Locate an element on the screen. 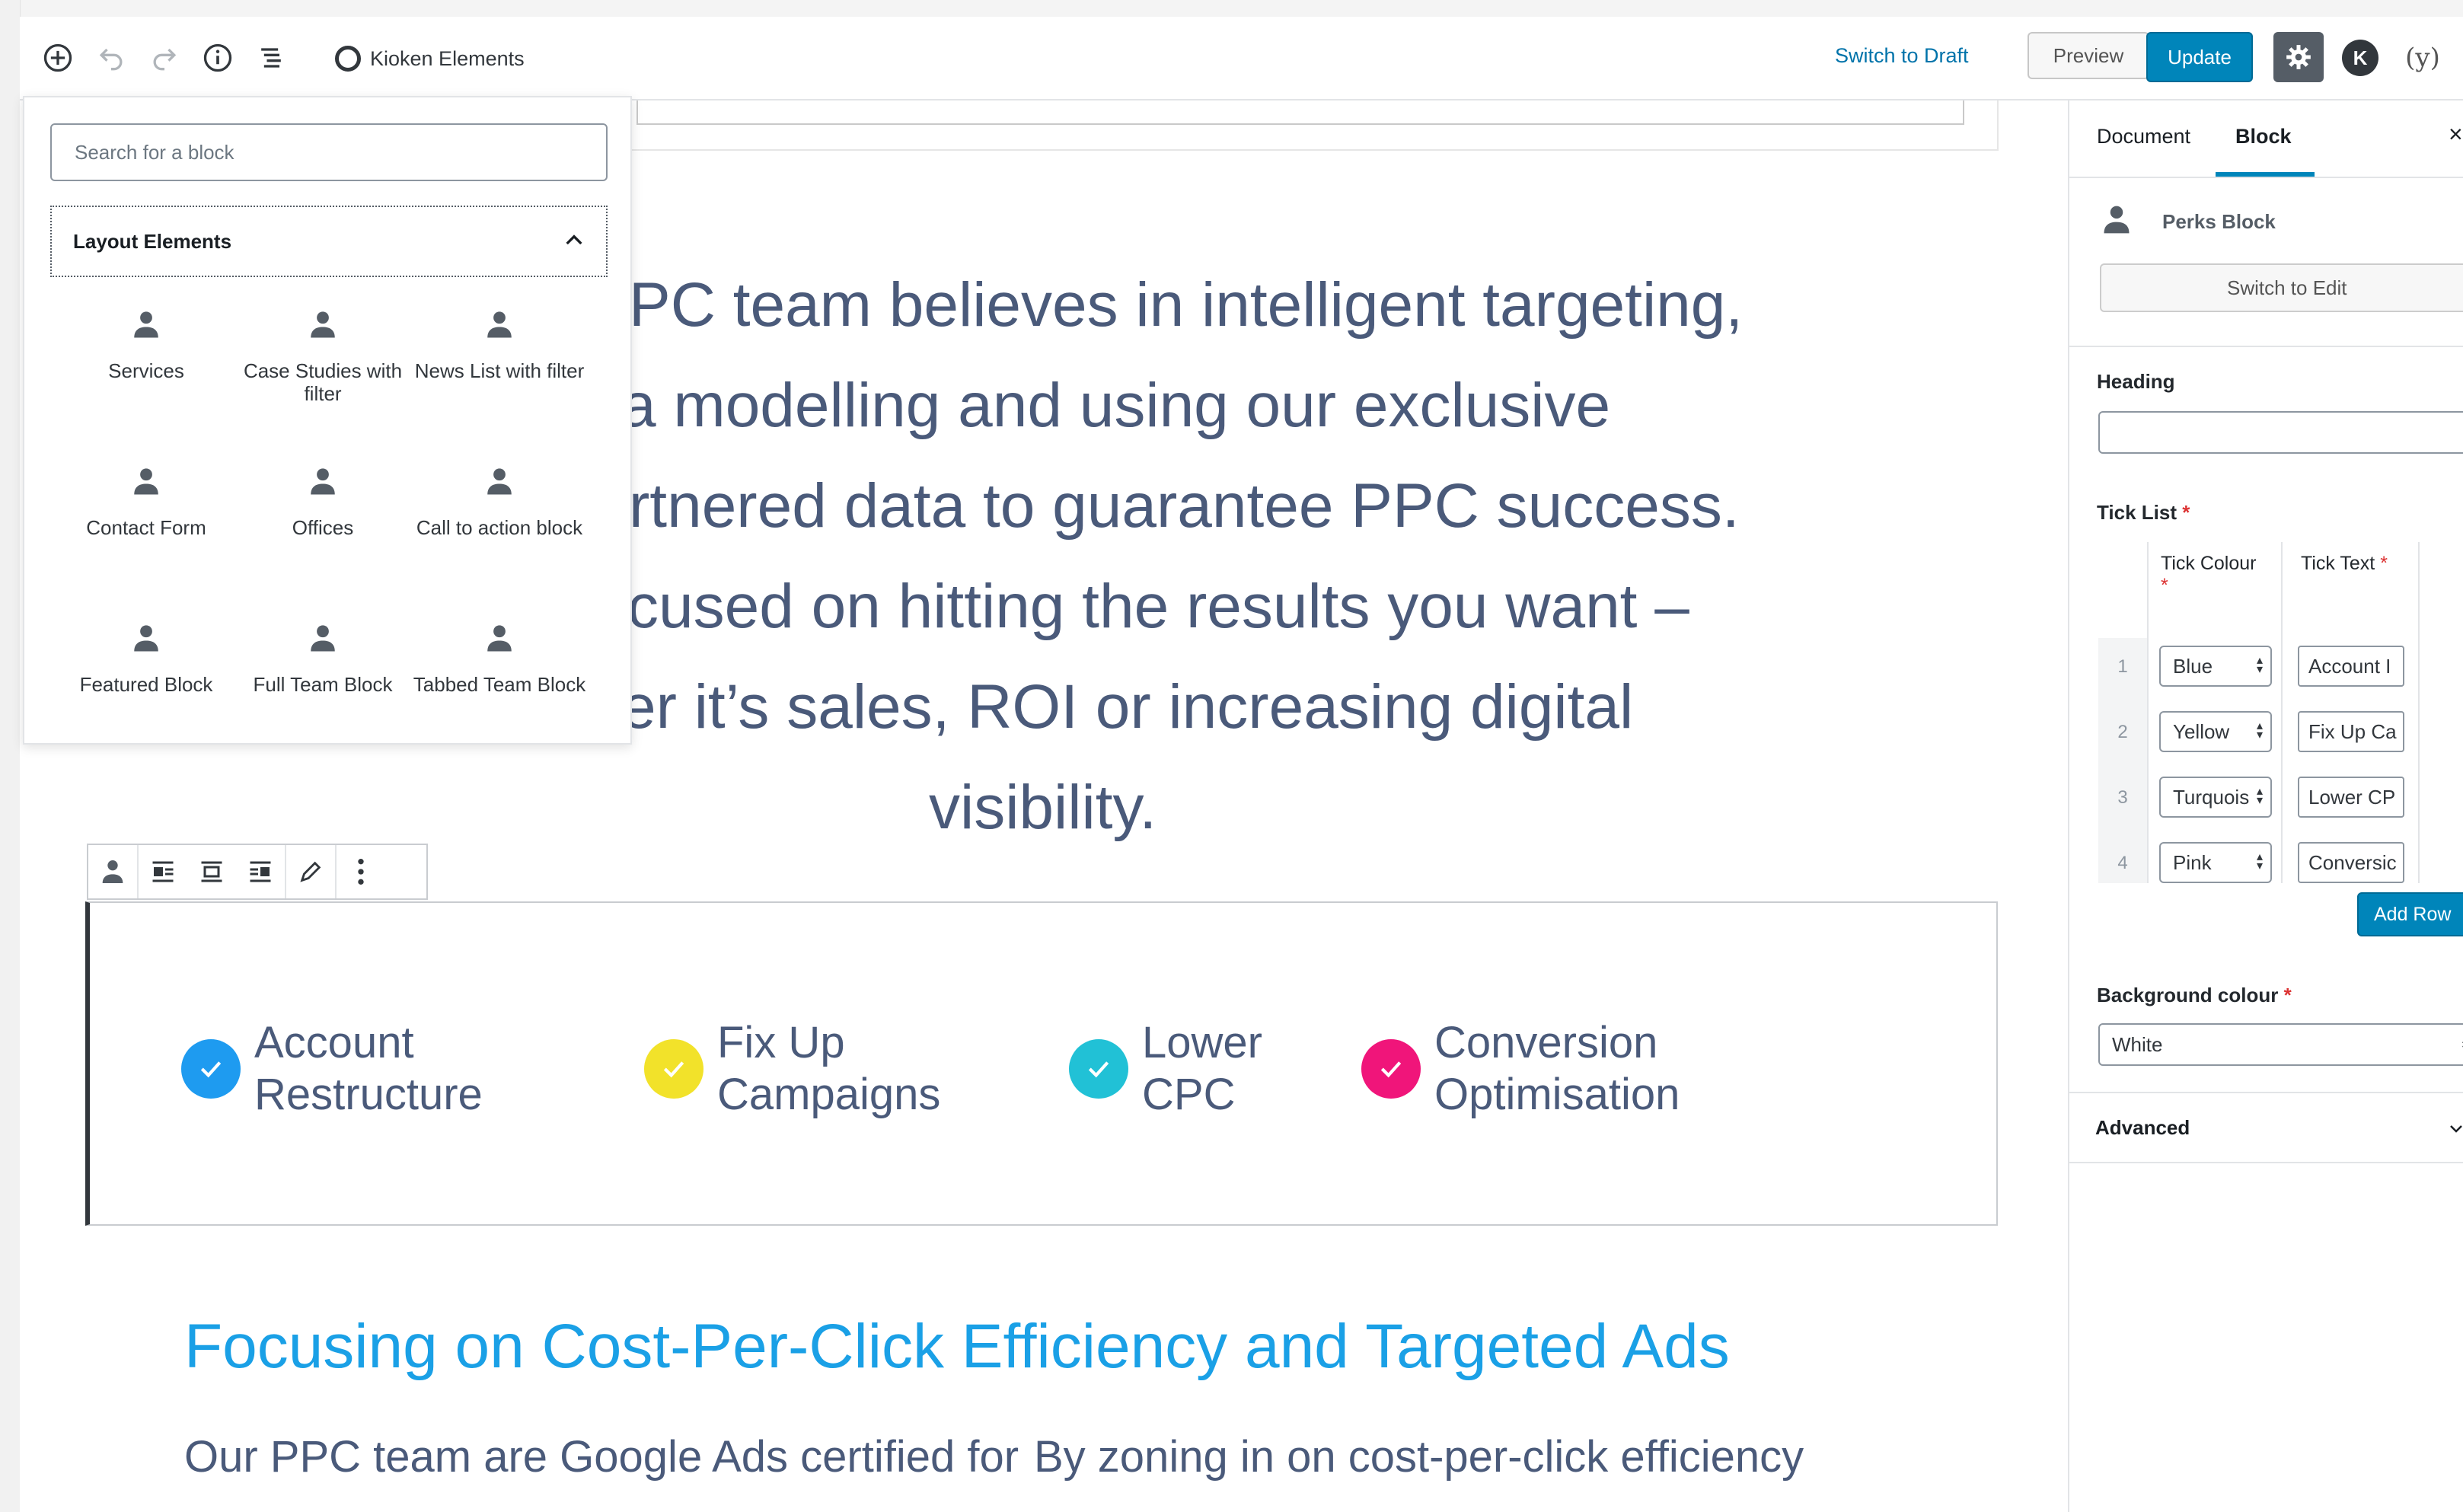  hero-text-line: a modelling and using our exclusive is located at coordinates (1115, 406).